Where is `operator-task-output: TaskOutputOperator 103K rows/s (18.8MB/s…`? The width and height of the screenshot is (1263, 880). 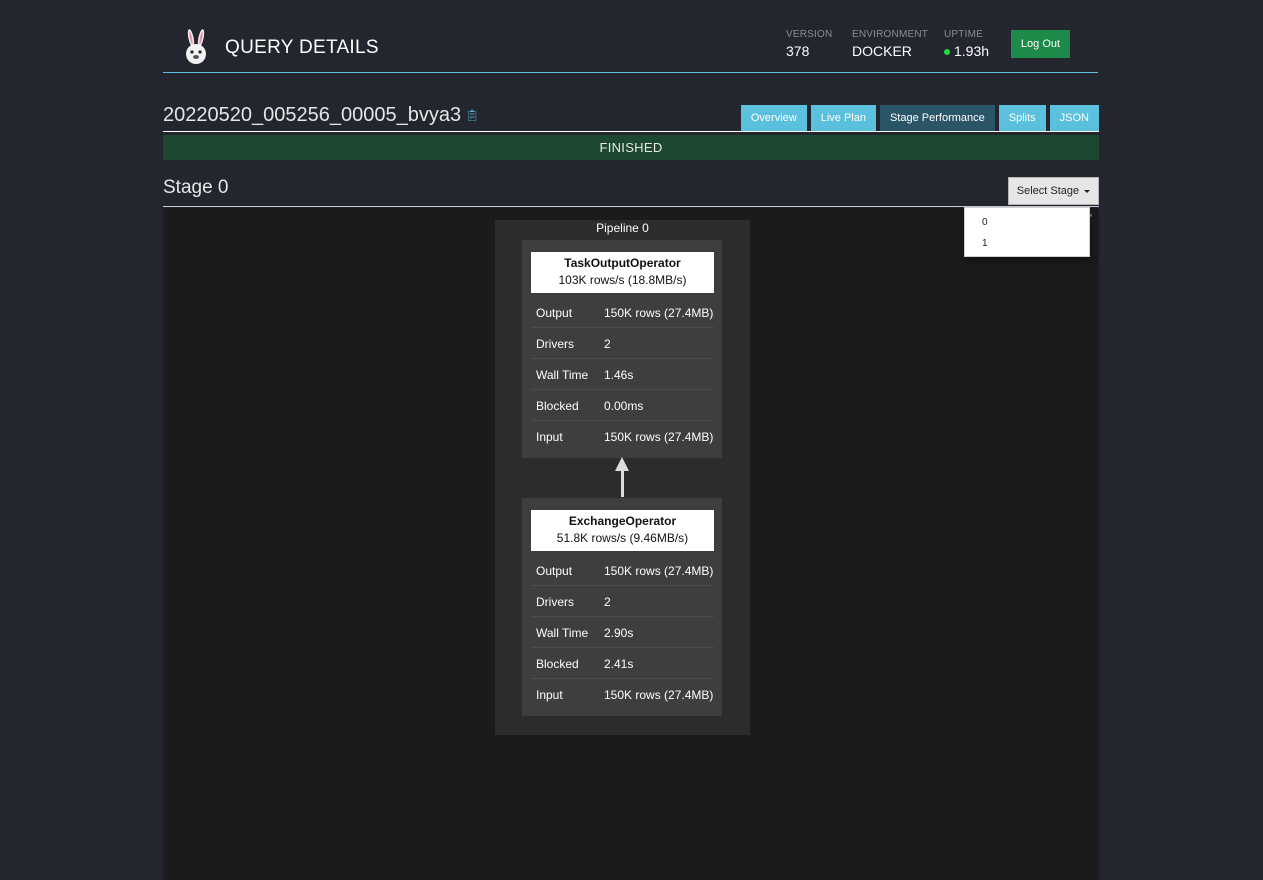 operator-task-output: TaskOutputOperator 103K rows/s (18.8MB/s… is located at coordinates (622, 349).